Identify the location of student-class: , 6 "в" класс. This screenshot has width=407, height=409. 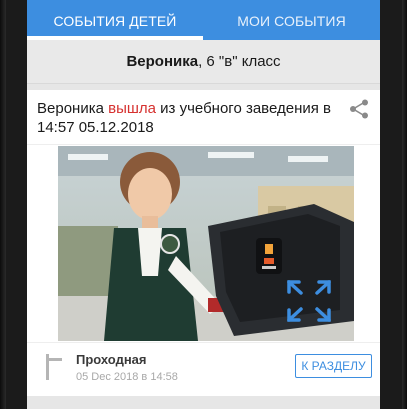
(239, 61).